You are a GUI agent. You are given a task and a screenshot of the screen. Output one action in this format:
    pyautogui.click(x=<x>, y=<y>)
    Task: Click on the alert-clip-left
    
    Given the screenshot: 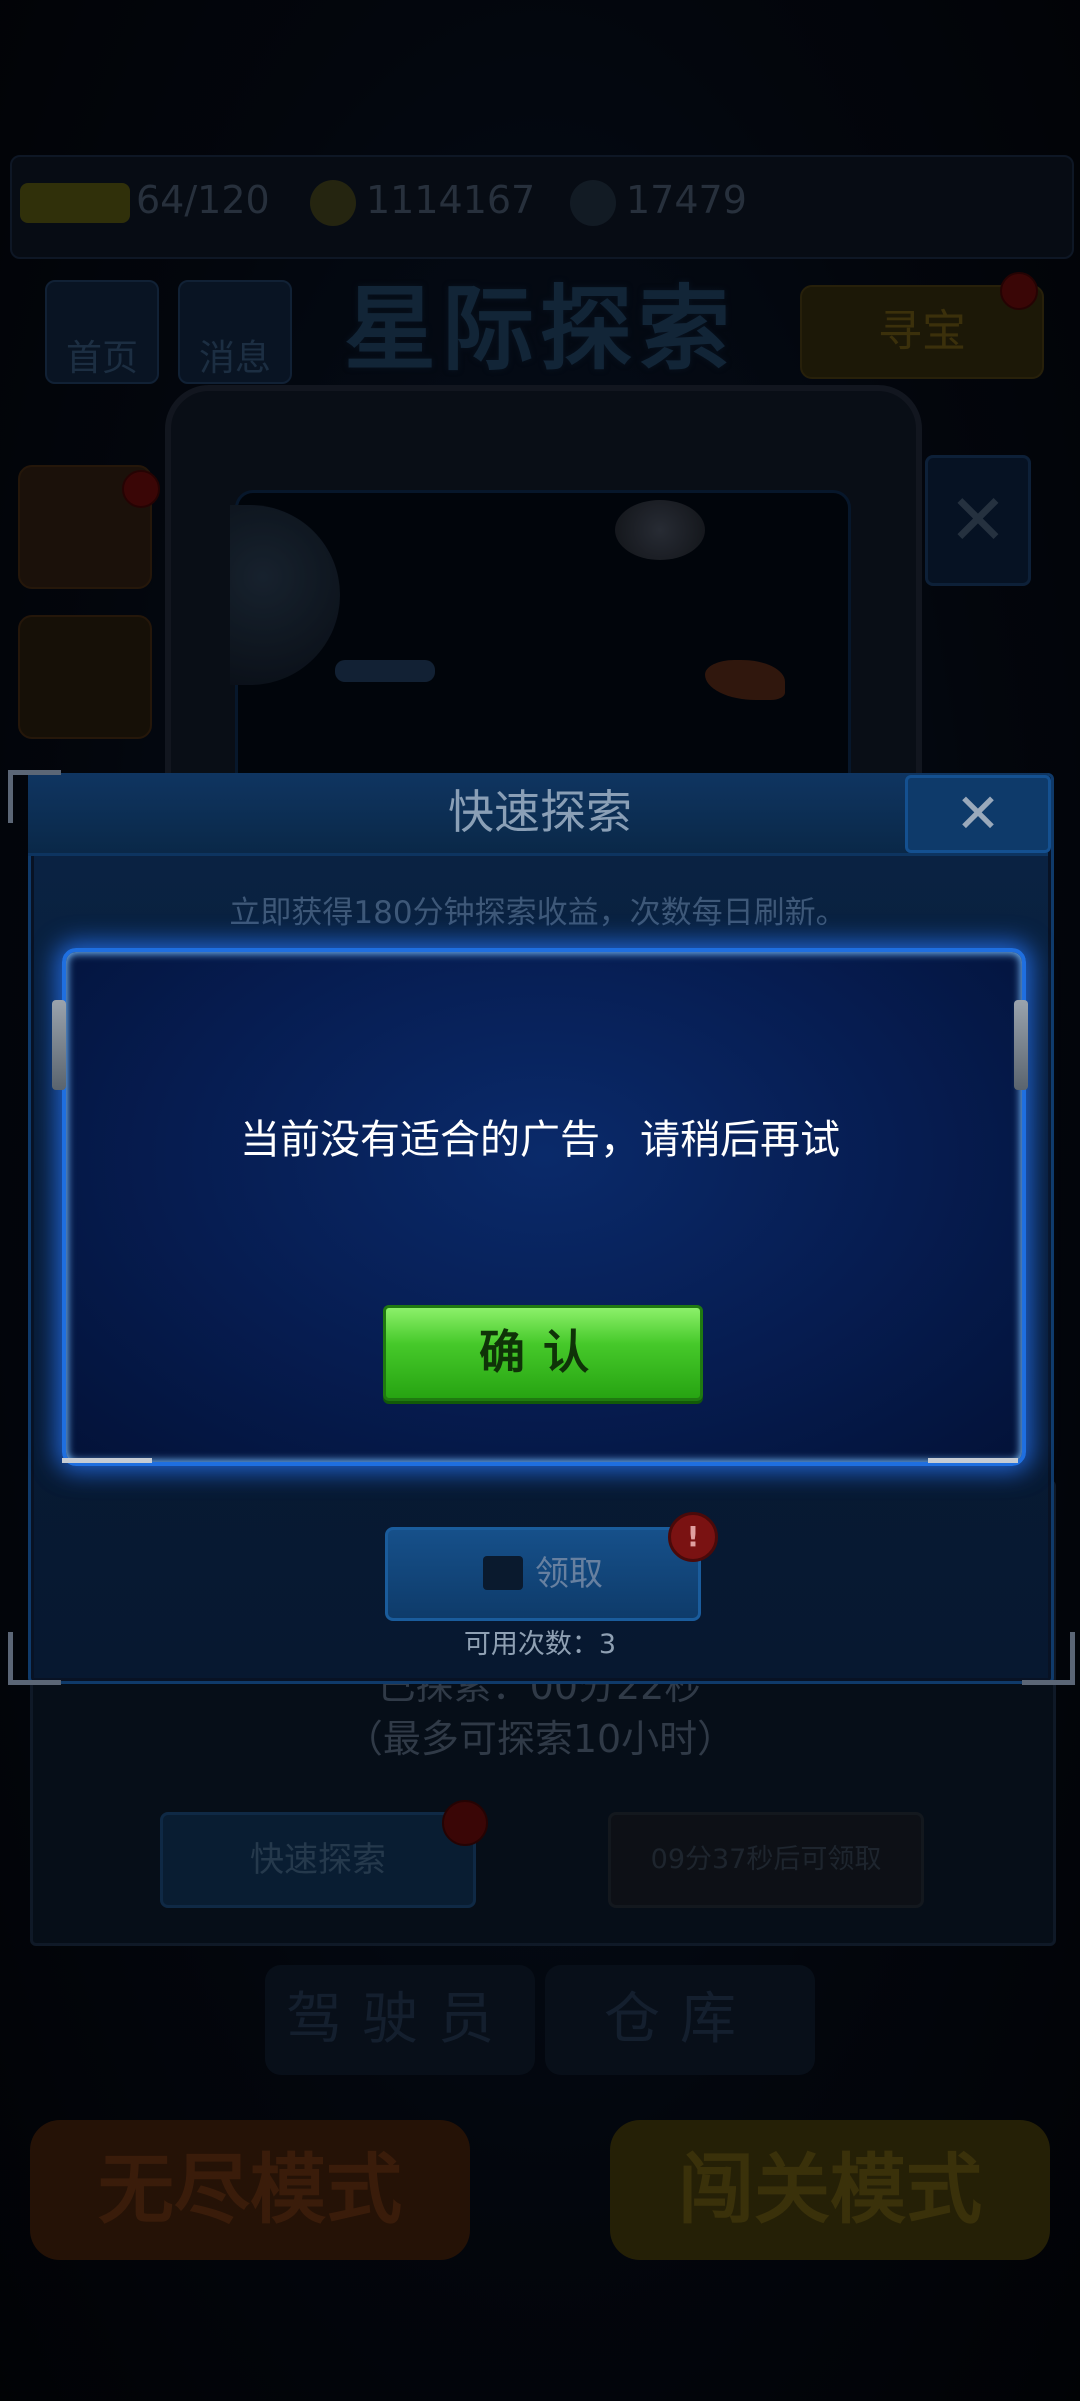 What is the action you would take?
    pyautogui.click(x=59, y=1045)
    